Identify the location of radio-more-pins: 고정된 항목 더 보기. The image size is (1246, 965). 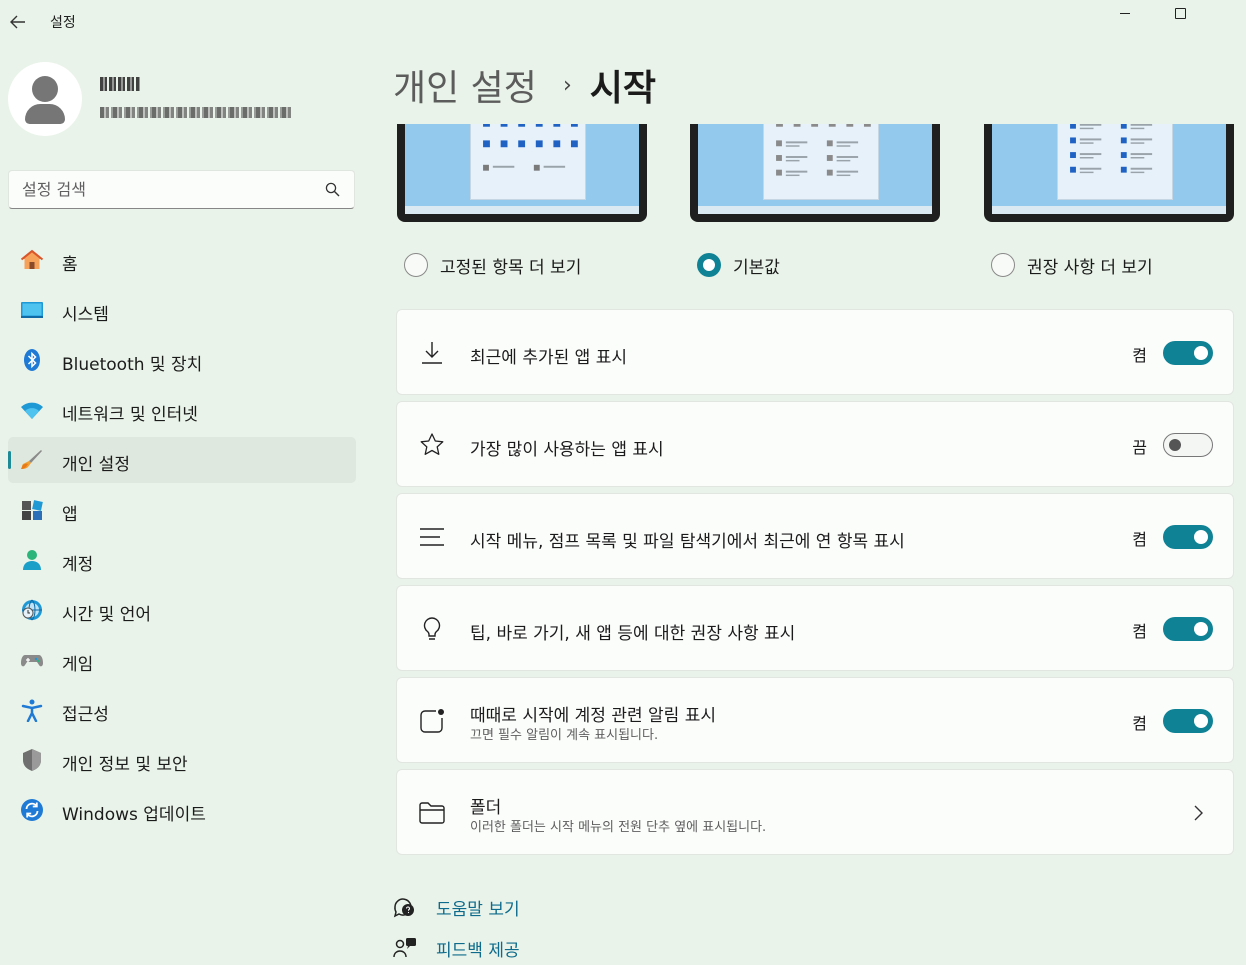
(492, 265).